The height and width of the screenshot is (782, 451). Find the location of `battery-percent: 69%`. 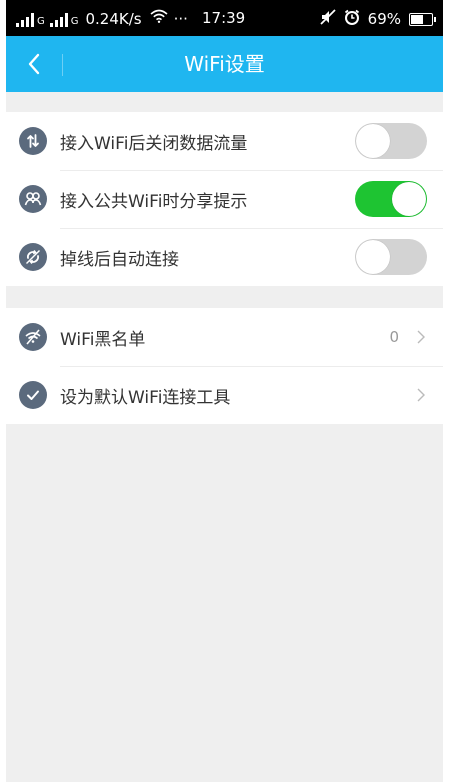

battery-percent: 69% is located at coordinates (384, 19).